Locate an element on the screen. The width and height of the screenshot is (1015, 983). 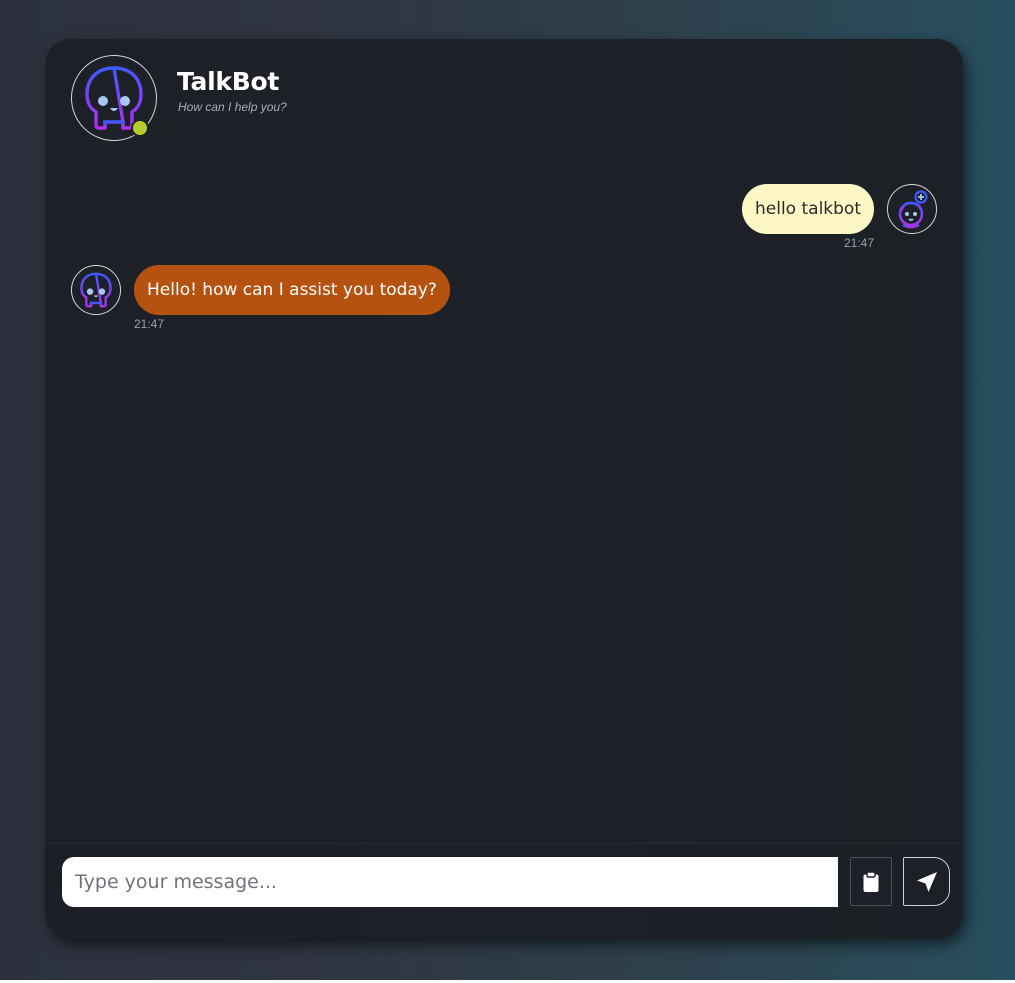
send-button is located at coordinates (926, 881).